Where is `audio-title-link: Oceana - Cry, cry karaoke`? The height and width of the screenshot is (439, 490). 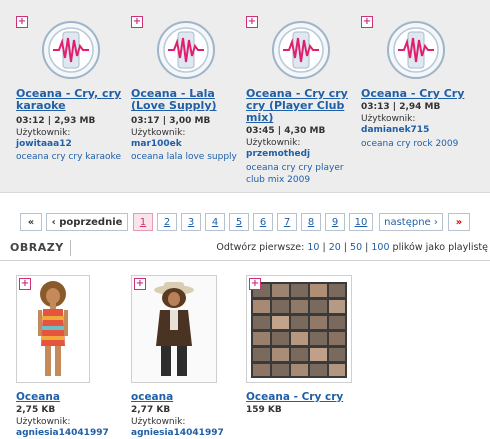
audio-title-link: Oceana - Cry, cry karaoke is located at coordinates (72, 100).